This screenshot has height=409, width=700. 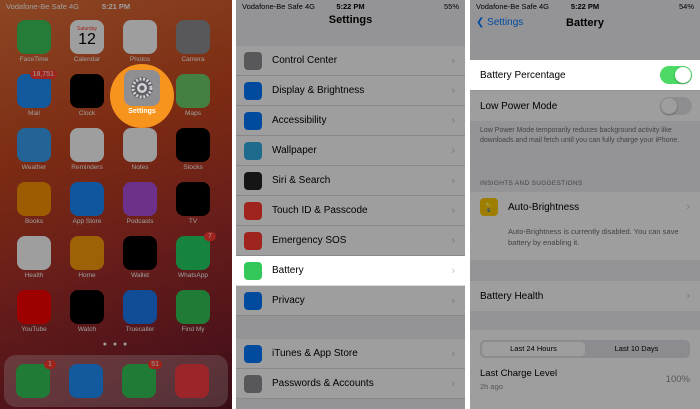 What do you see at coordinates (142, 88) in the screenshot?
I see `settings-gear-icon` at bounding box center [142, 88].